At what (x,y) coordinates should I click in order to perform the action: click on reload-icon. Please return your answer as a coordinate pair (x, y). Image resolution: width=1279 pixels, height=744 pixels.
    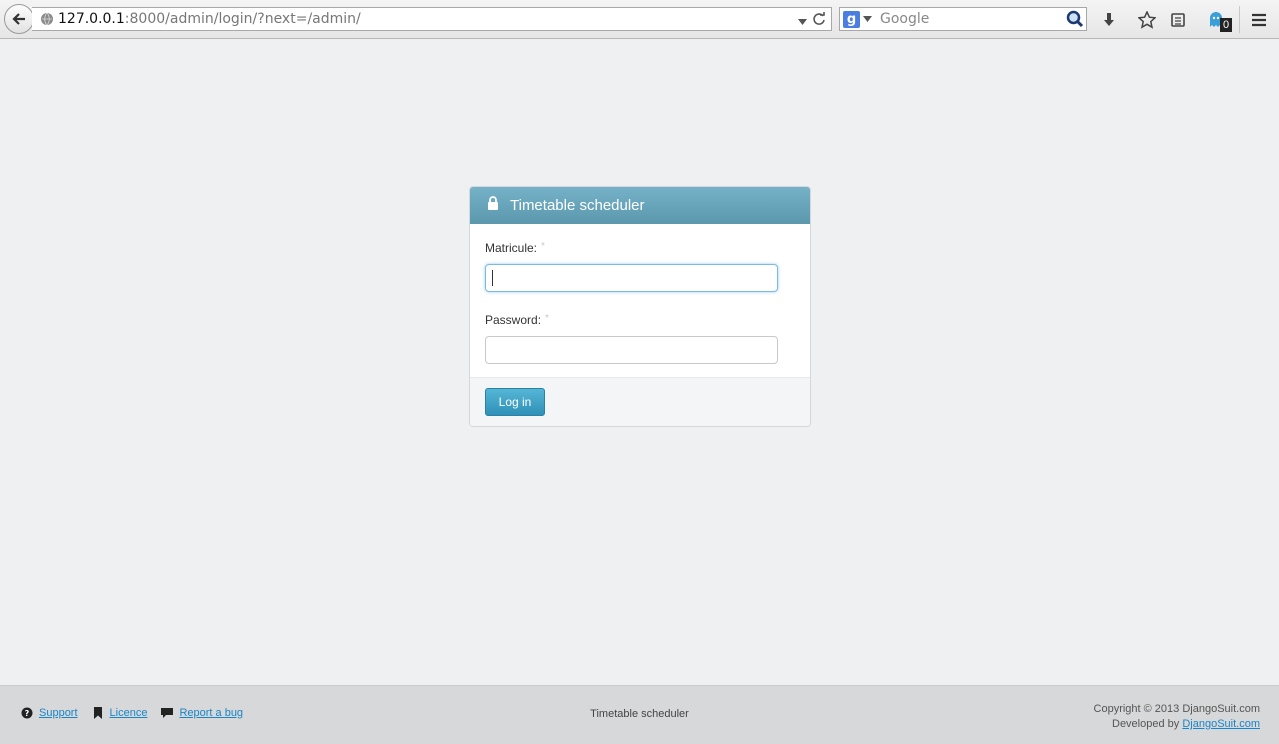
    Looking at the image, I should click on (819, 21).